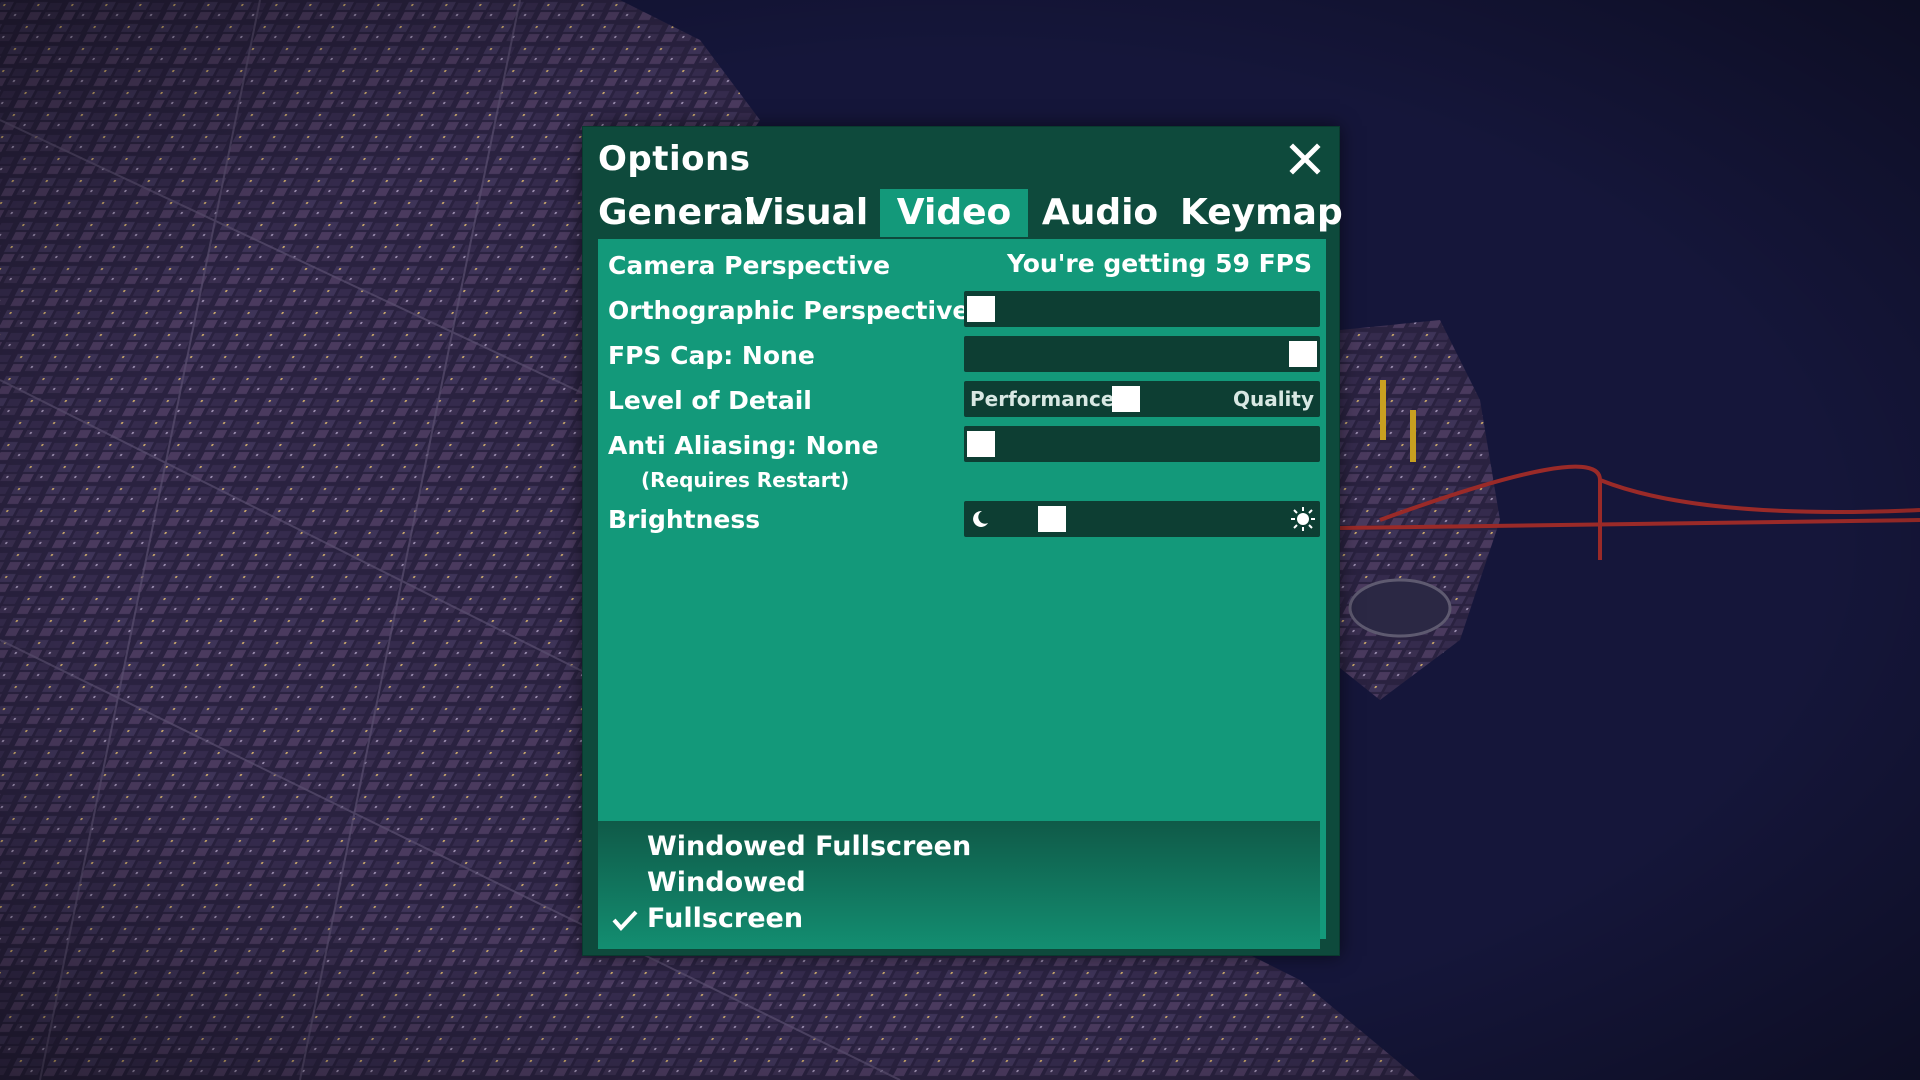 This screenshot has height=1080, width=1920. I want to click on tab-bar: General Visual Video Audio Keymap, so click(970, 214).